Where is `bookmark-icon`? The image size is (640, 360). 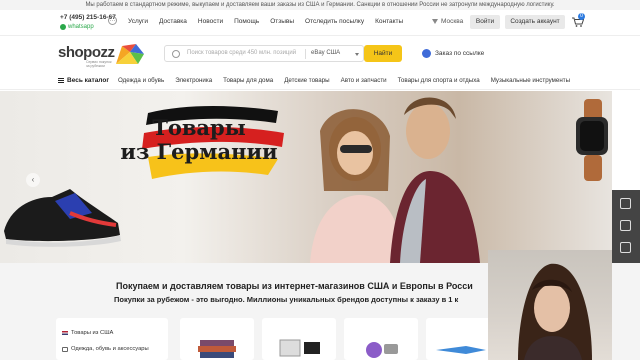 bookmark-icon is located at coordinates (625, 203).